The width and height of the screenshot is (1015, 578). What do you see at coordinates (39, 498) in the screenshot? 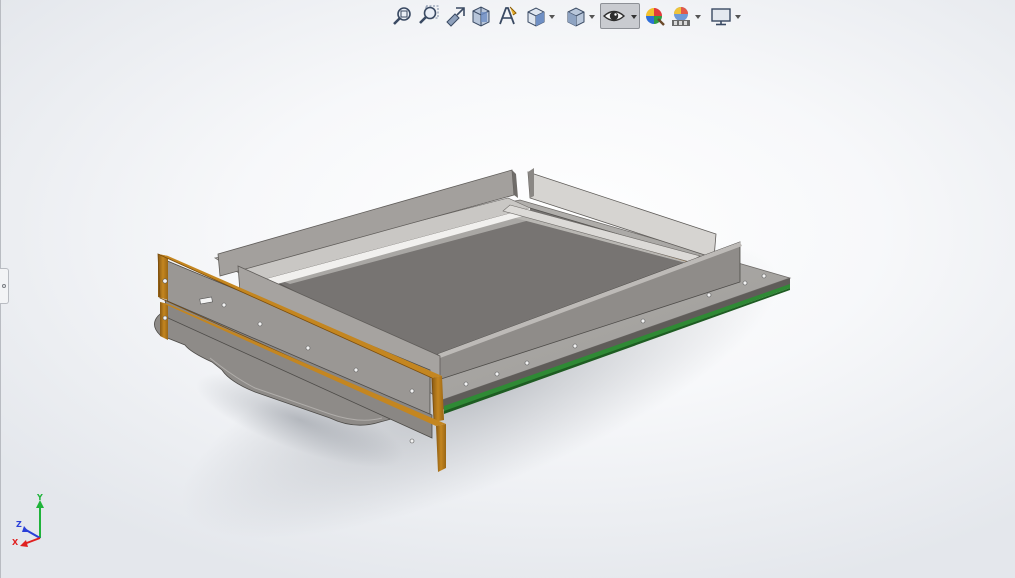
I see `triad-y-label: Y` at bounding box center [39, 498].